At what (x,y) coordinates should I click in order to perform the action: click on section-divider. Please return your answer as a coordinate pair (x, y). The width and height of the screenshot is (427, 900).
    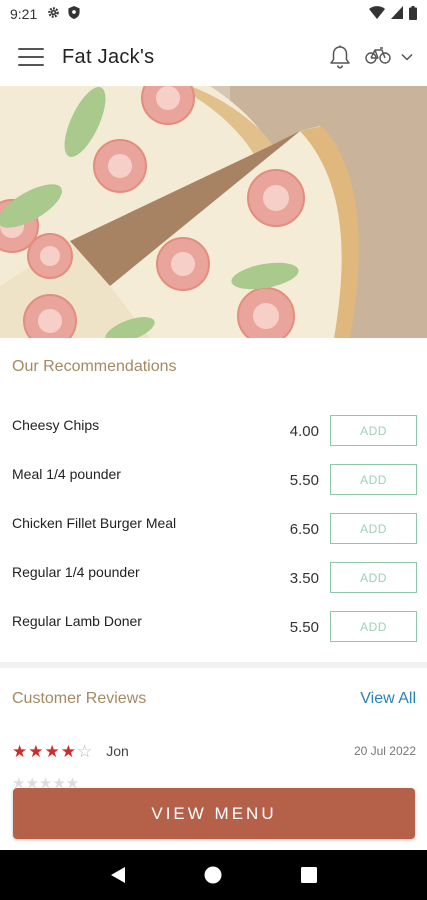
    Looking at the image, I should click on (213, 665).